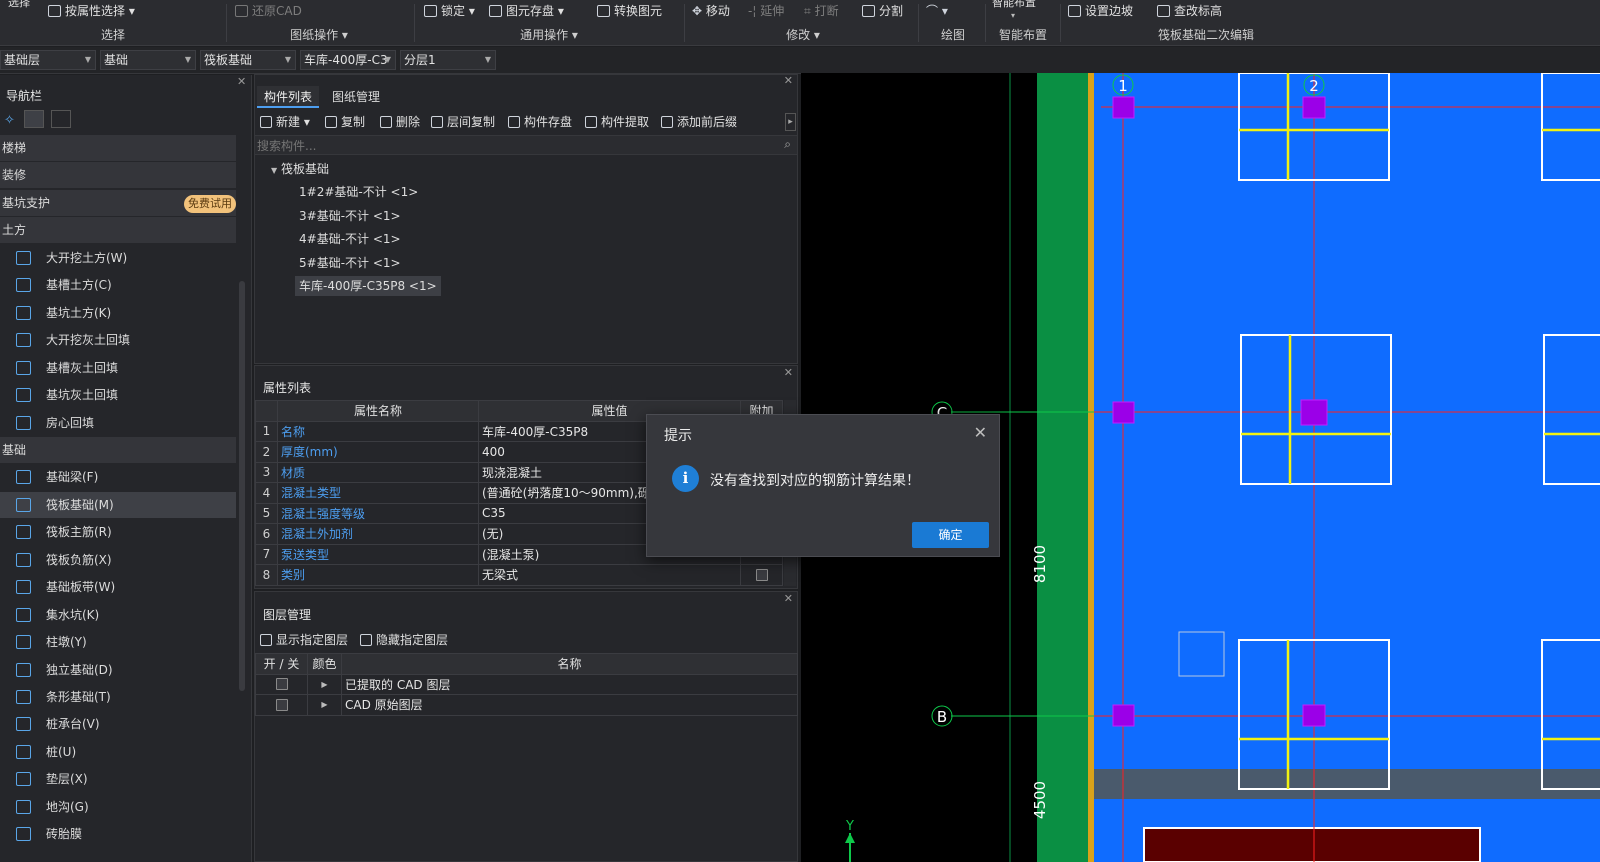 The height and width of the screenshot is (862, 1600). I want to click on tree-root: ▼ 筏板基础, so click(300, 169).